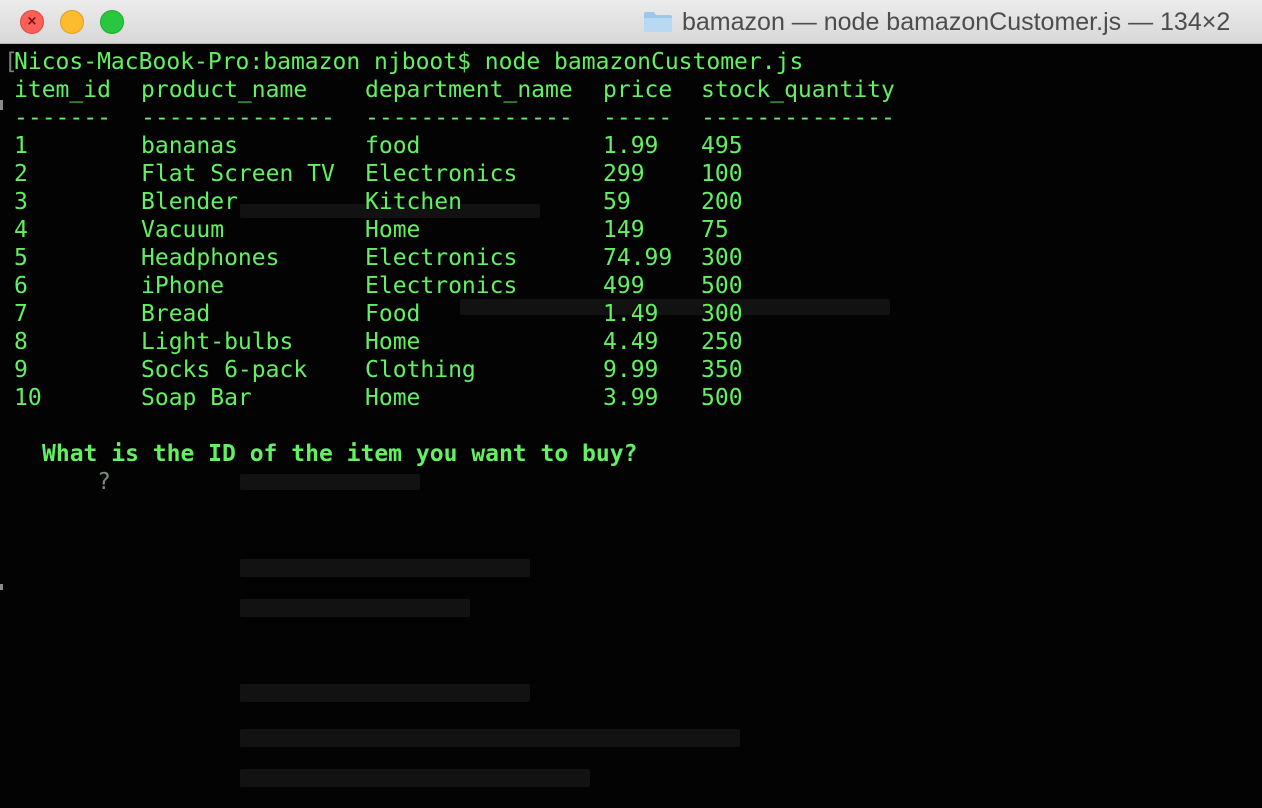 This screenshot has height=808, width=1262. I want to click on cell-item-id: 2, so click(21, 174).